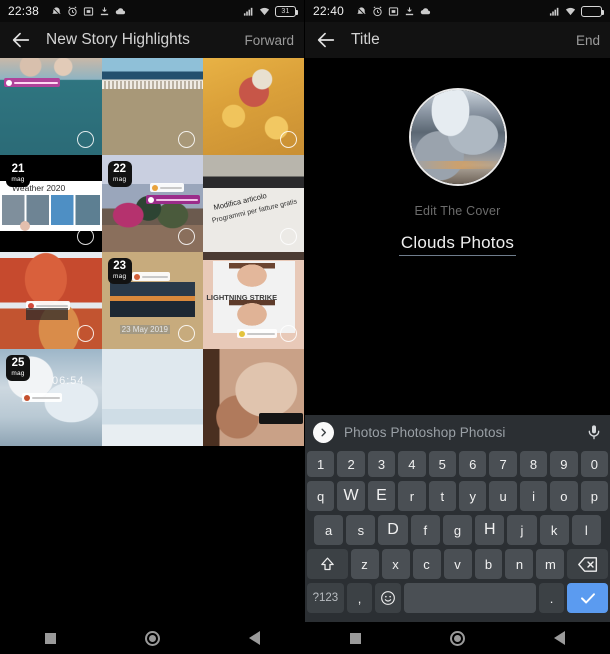 This screenshot has width=610, height=654. I want to click on key-2: 2, so click(351, 464).